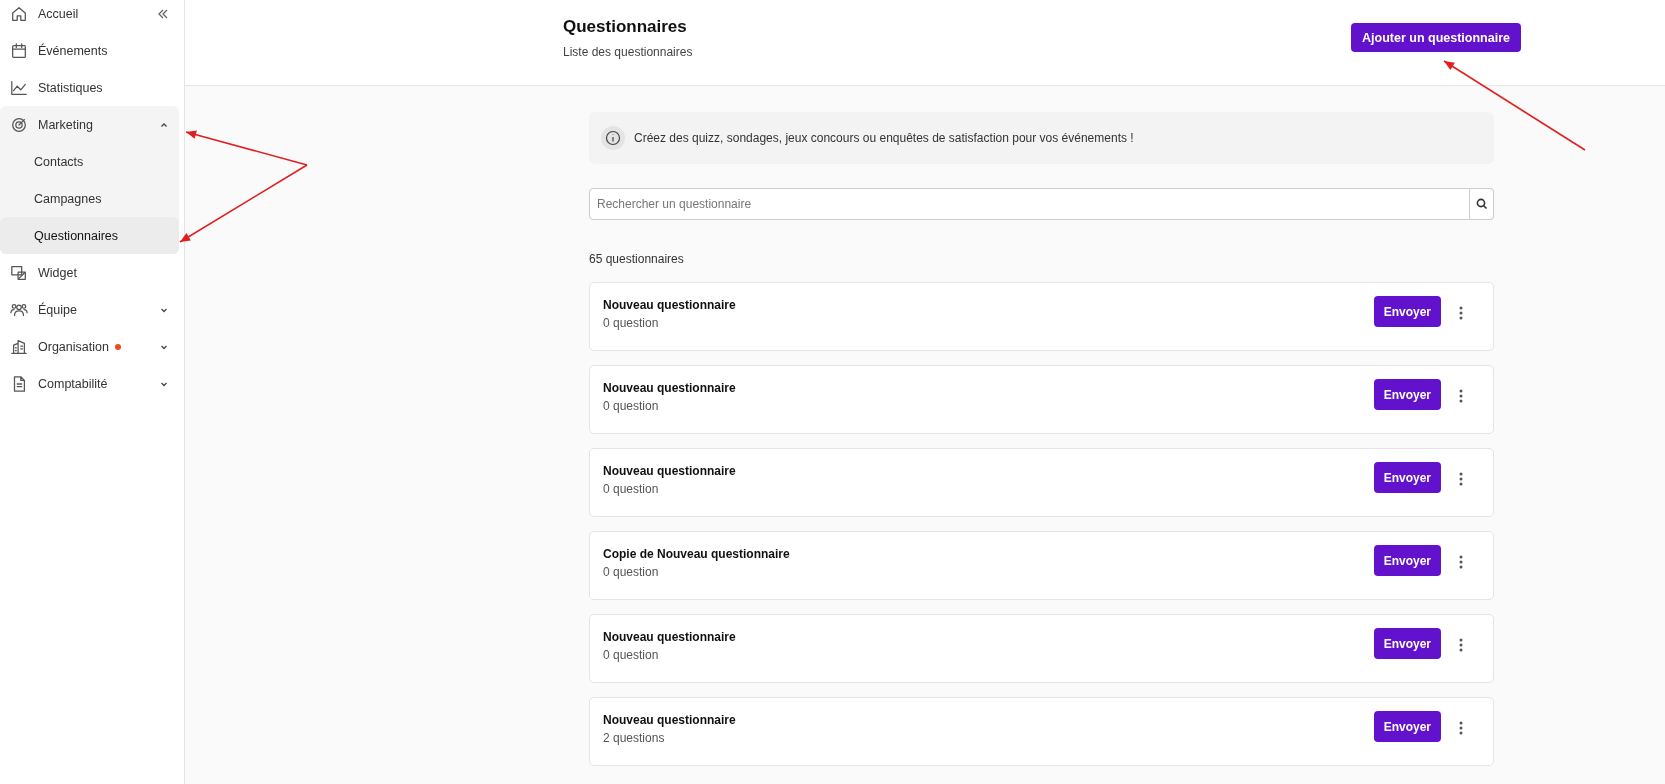  What do you see at coordinates (19, 13) in the screenshot?
I see `home-icon` at bounding box center [19, 13].